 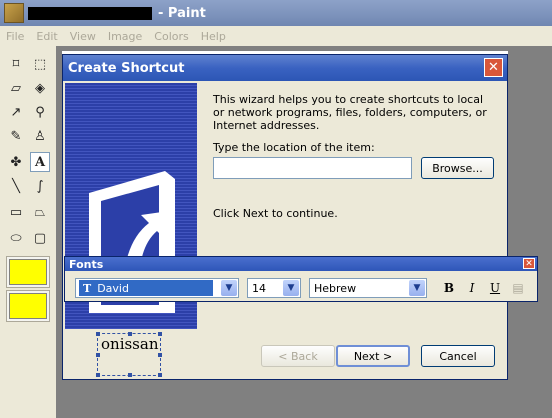 I want to click on font-name-value: David, so click(x=113, y=288).